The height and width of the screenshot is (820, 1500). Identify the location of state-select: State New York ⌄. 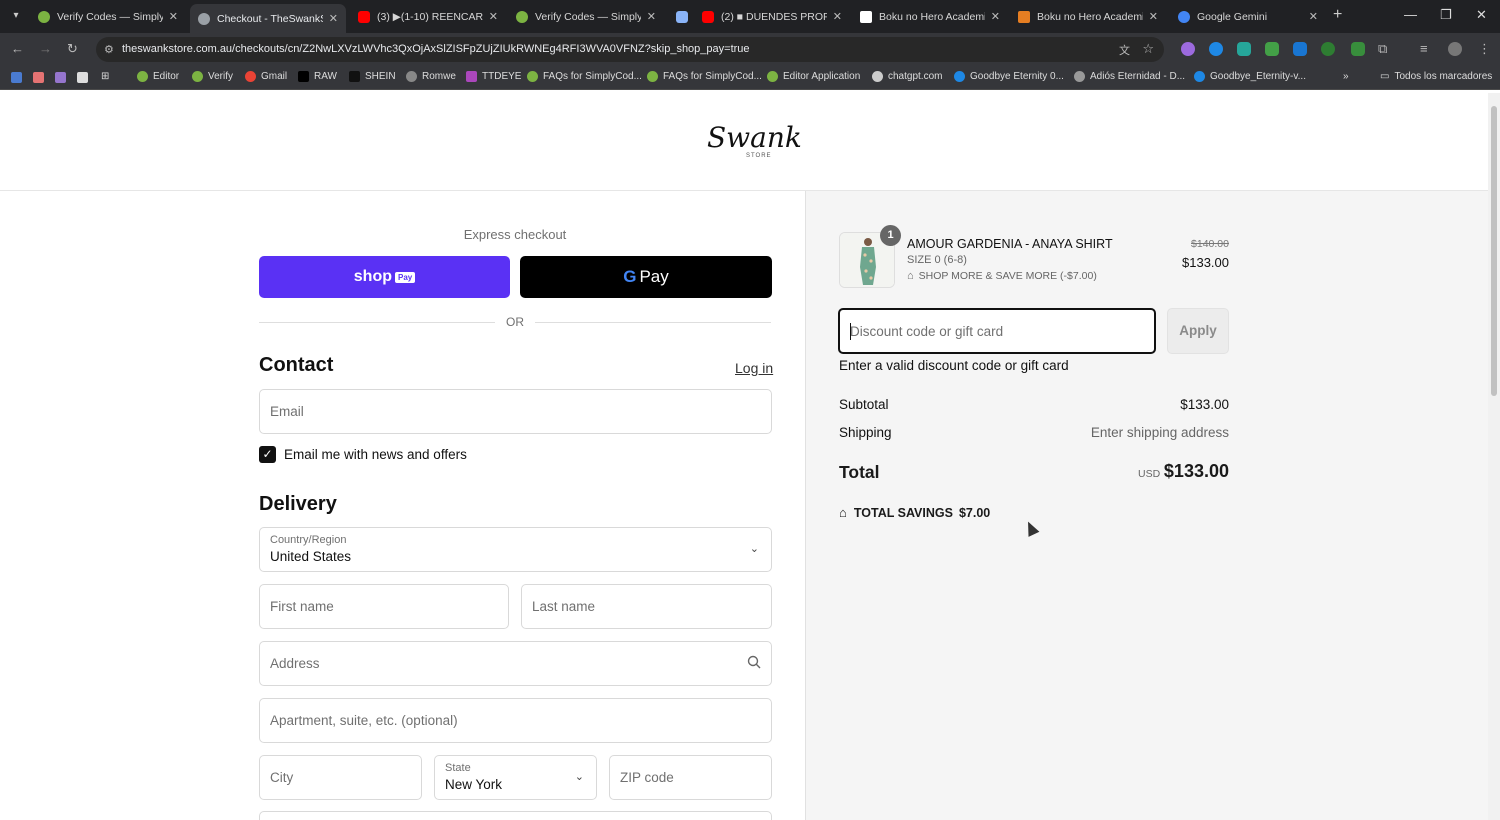
(515, 777).